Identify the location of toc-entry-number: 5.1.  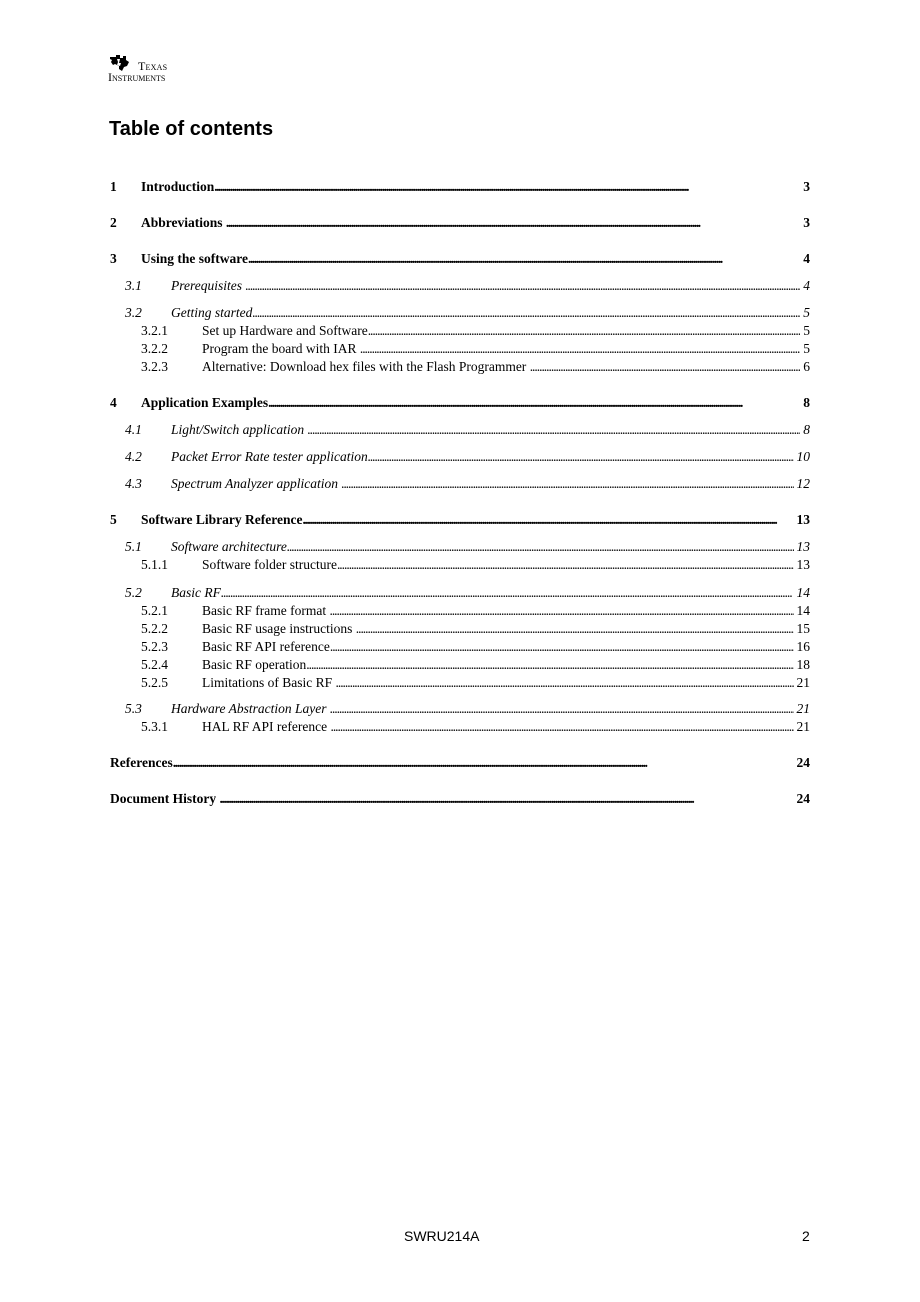
(133, 546).